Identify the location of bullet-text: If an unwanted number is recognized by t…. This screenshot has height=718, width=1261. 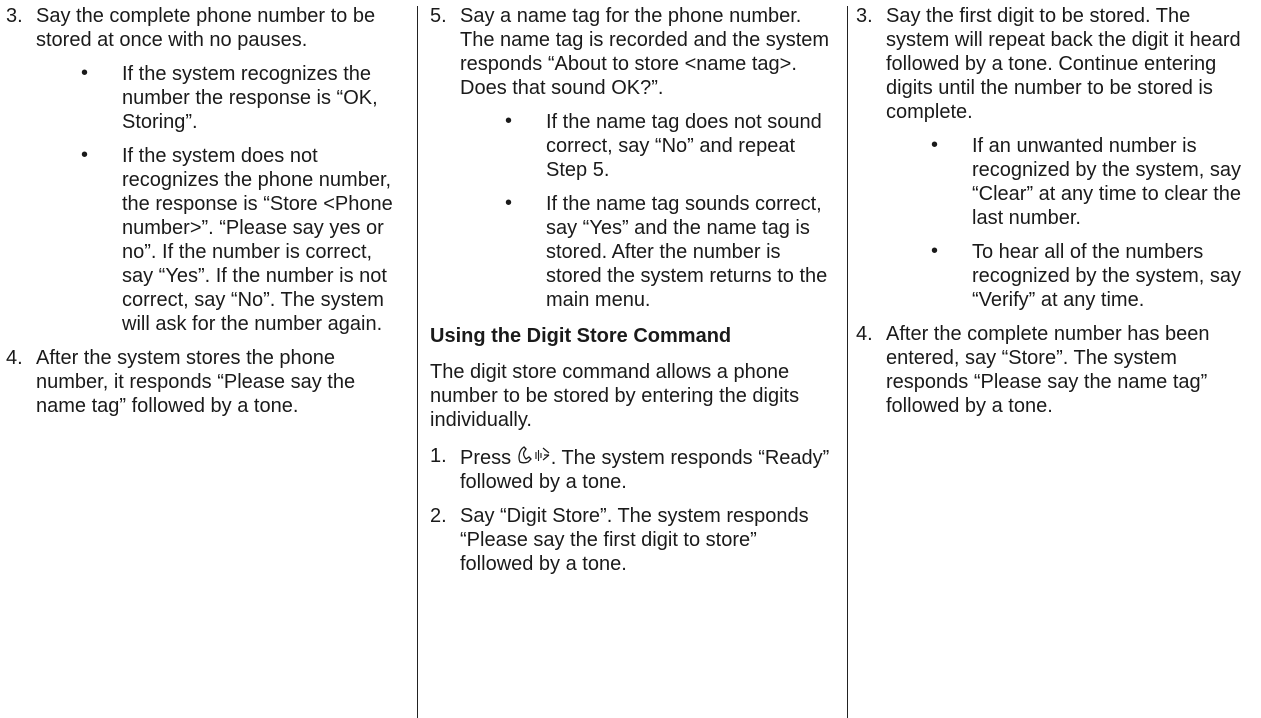
(1107, 182).